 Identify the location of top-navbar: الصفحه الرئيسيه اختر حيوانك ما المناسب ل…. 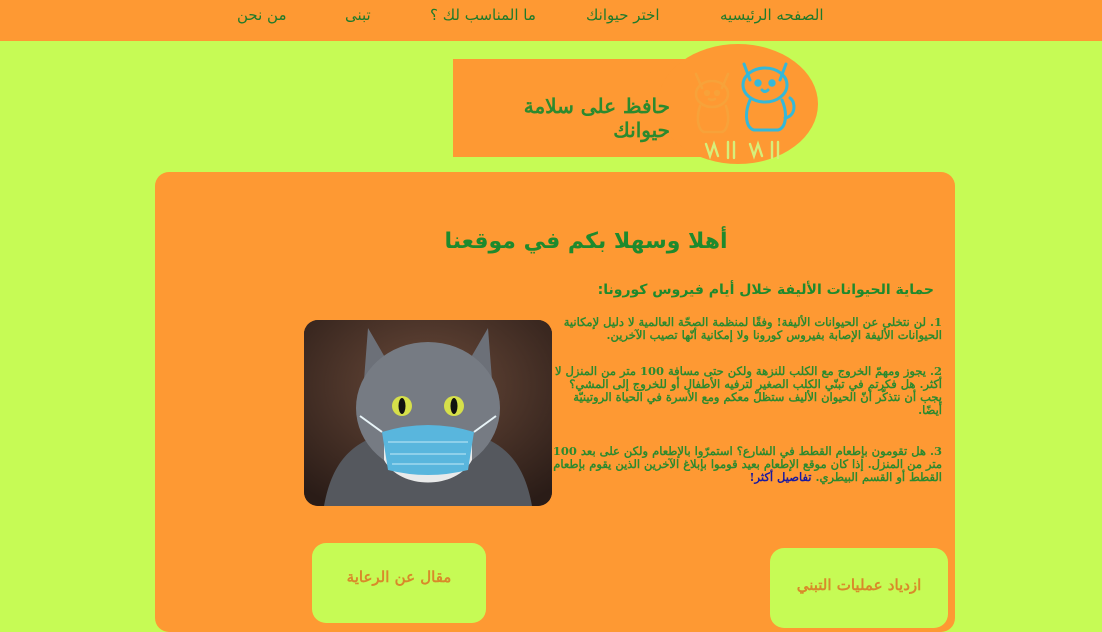
(551, 20).